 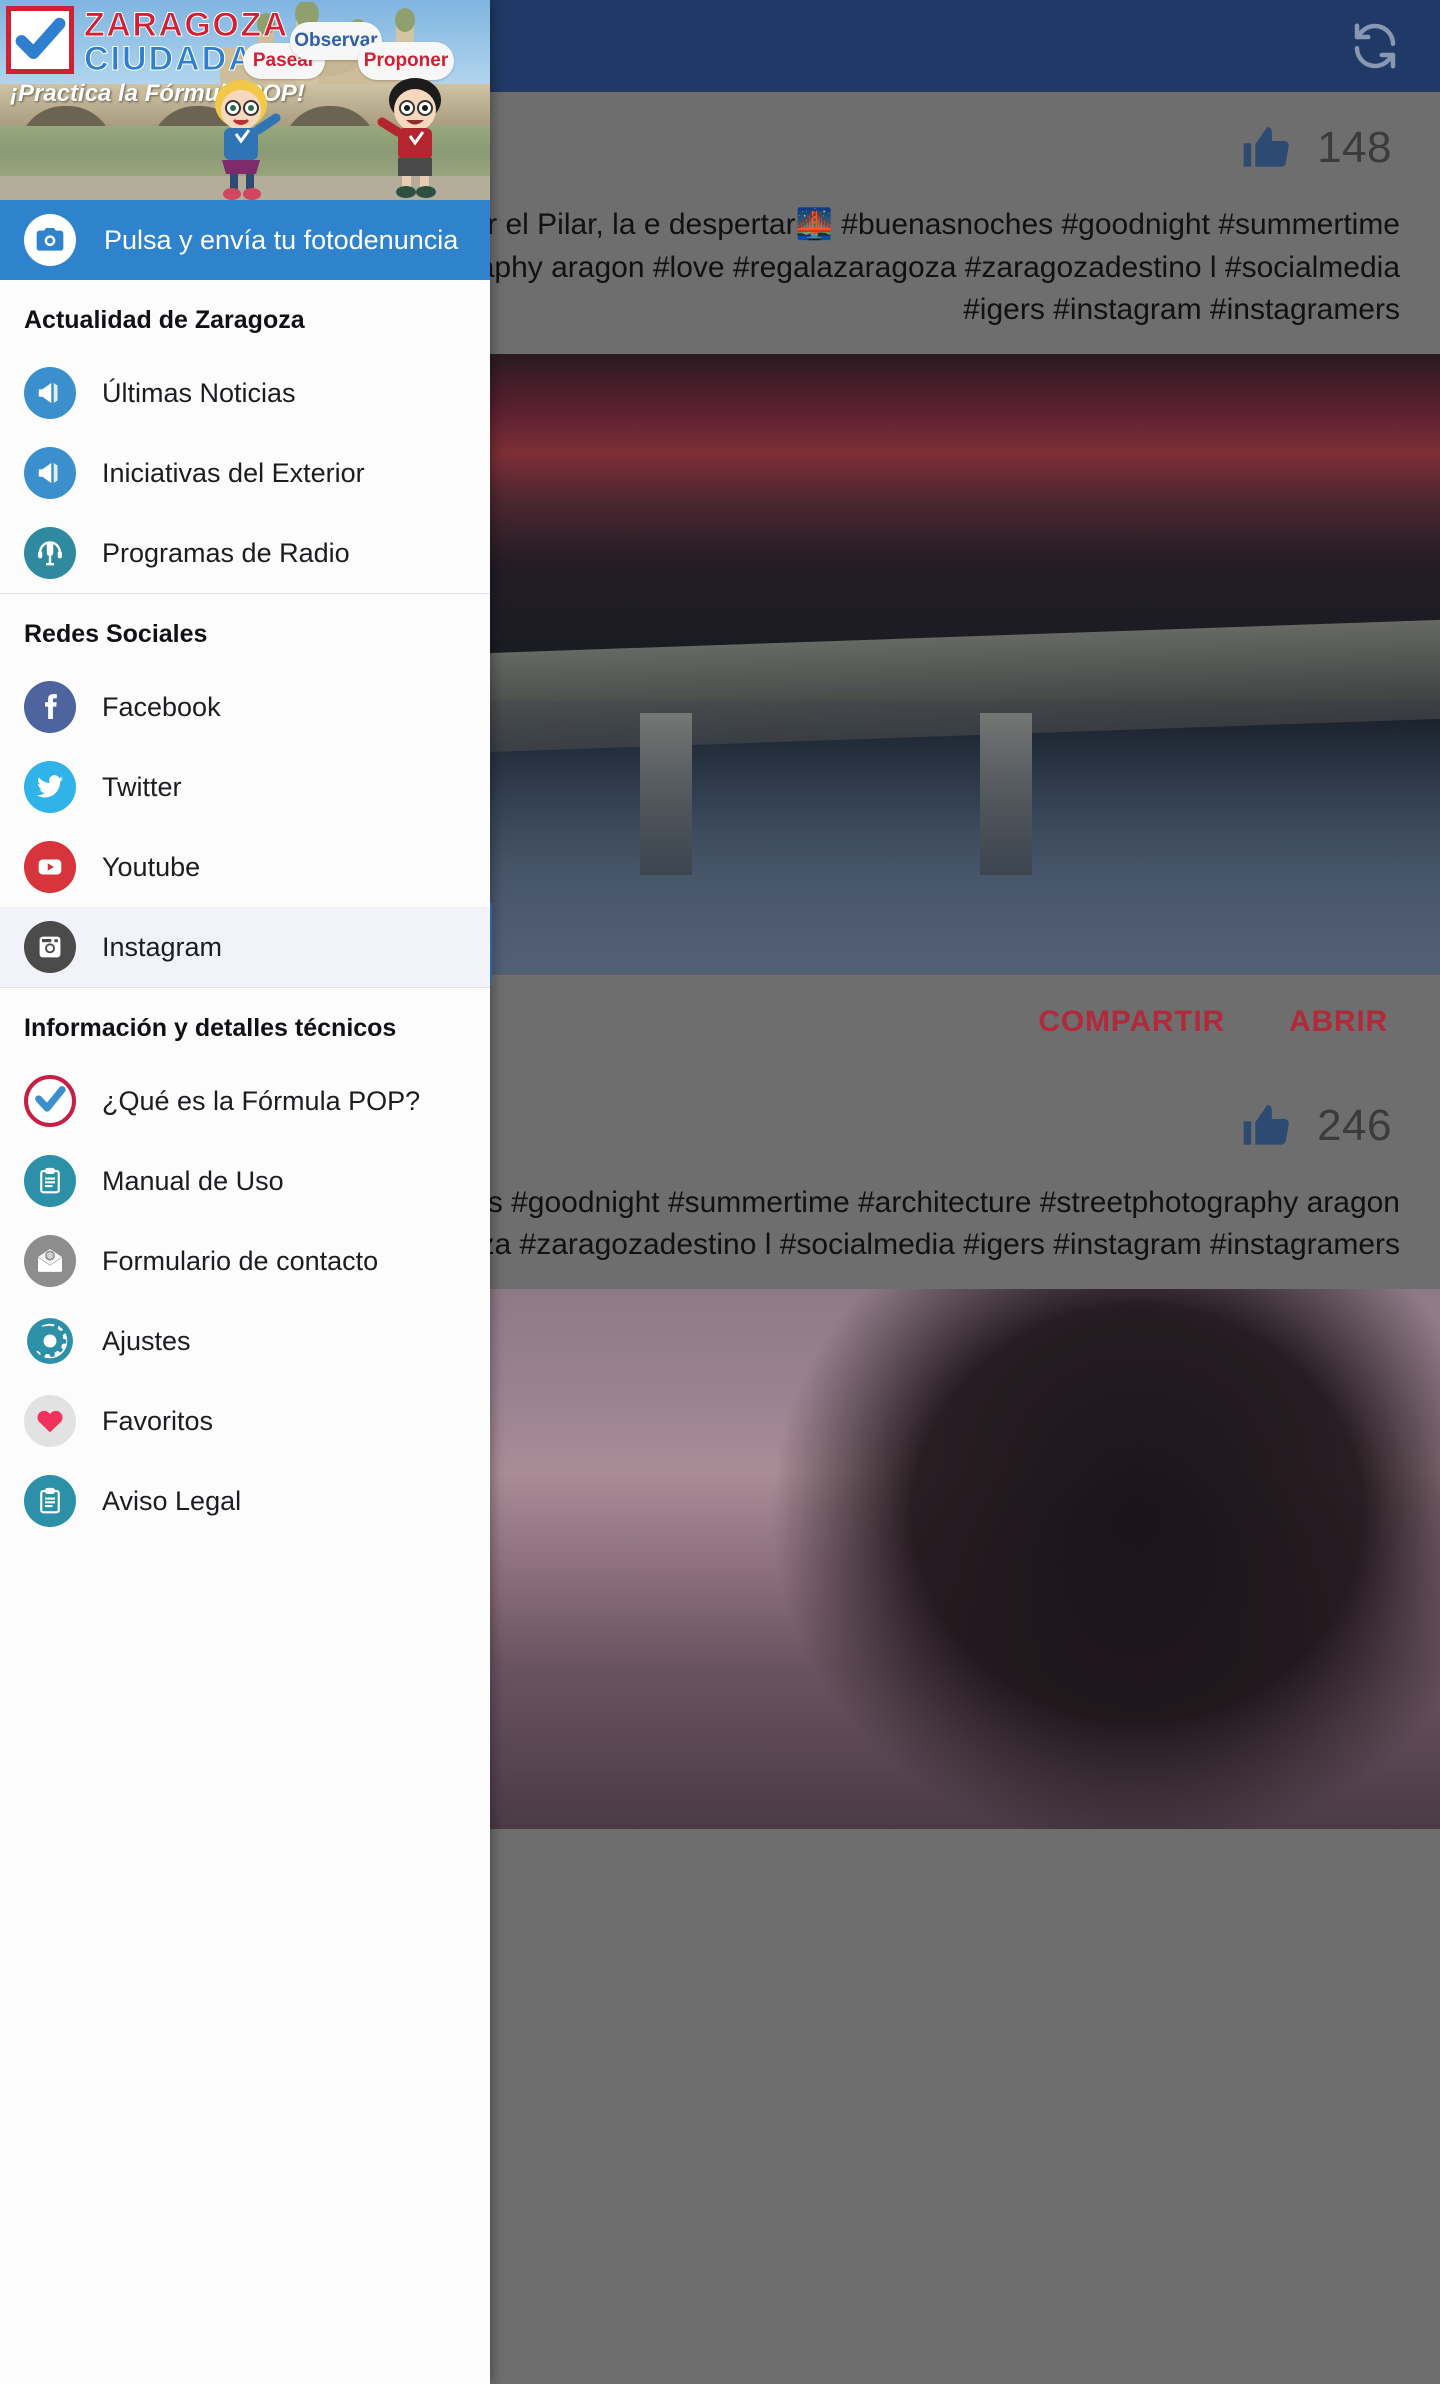 What do you see at coordinates (50, 553) in the screenshot?
I see `microphone-headphones-icon` at bounding box center [50, 553].